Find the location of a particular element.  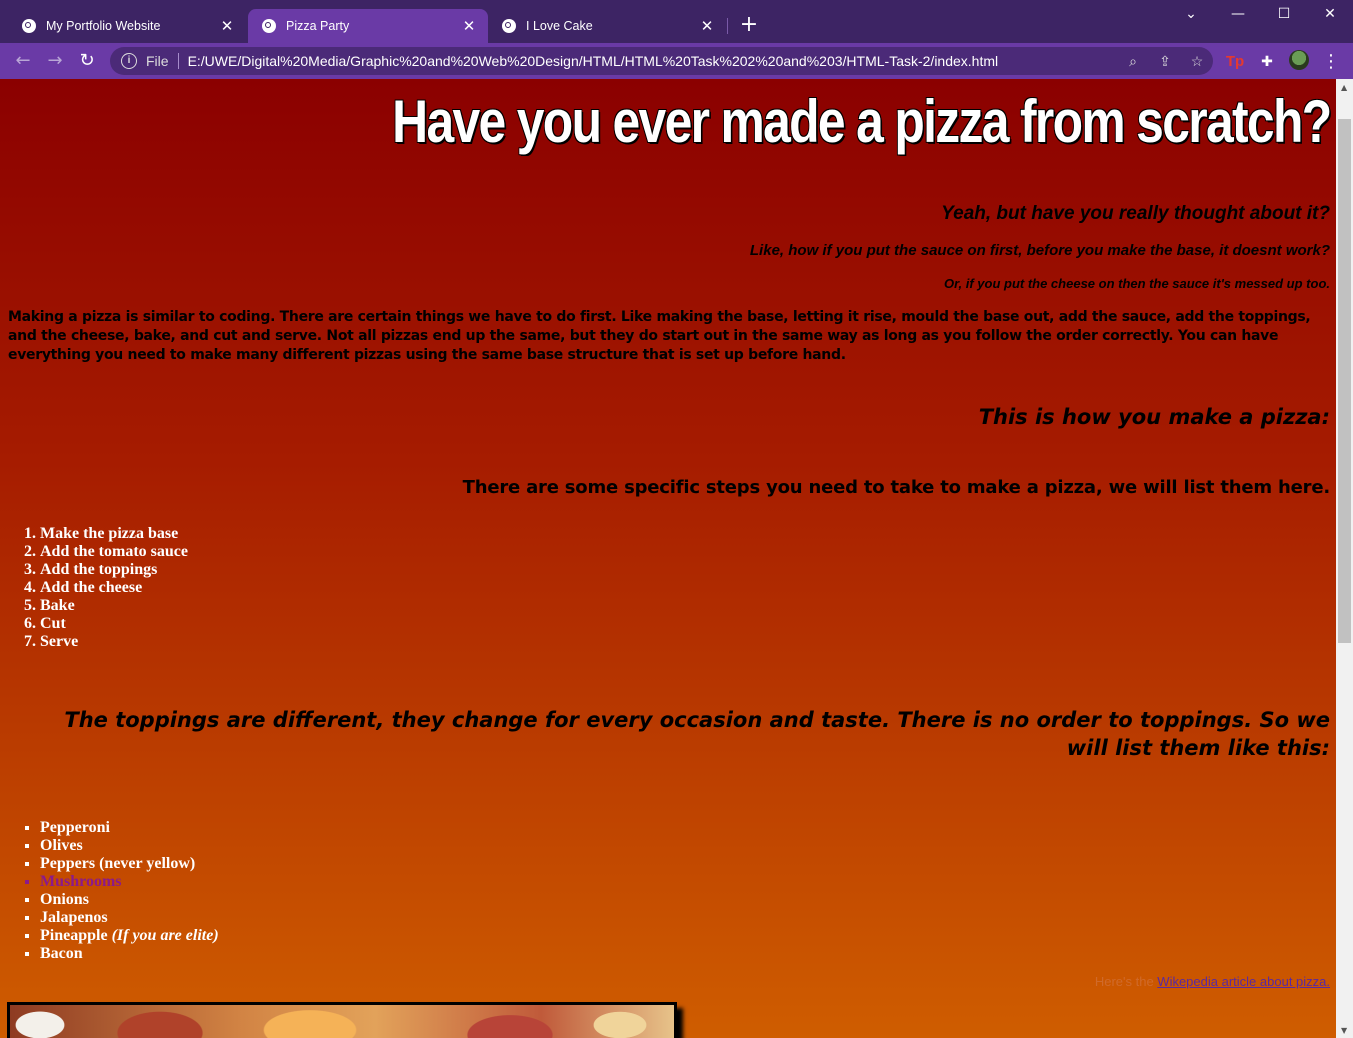

pineapple-note: (If you are elite) is located at coordinates (165, 935).